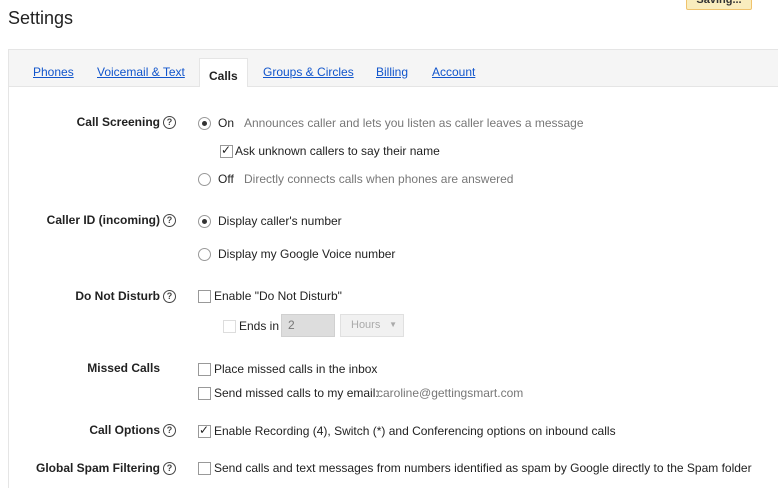 The height and width of the screenshot is (488, 778). I want to click on caller-id-label: Caller ID (incoming)?, so click(98, 220).